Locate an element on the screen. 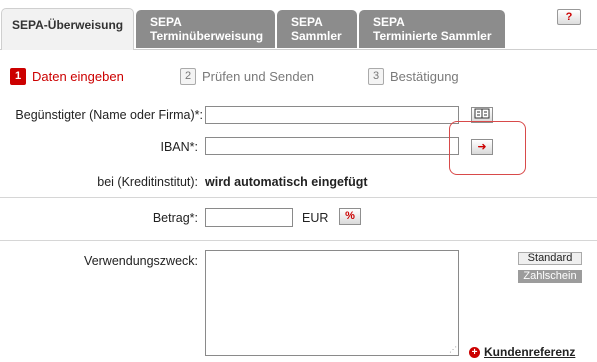 The width and height of the screenshot is (597, 362). betrag-input is located at coordinates (249, 217).